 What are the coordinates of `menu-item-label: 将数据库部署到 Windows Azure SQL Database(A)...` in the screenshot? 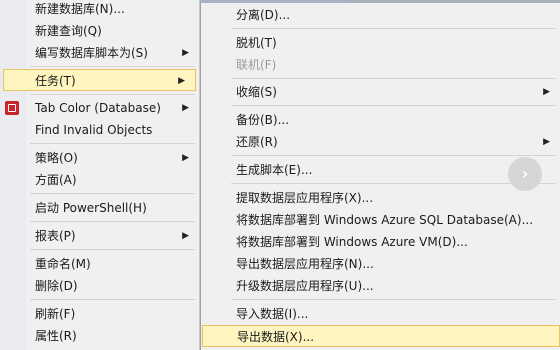 It's located at (385, 220).